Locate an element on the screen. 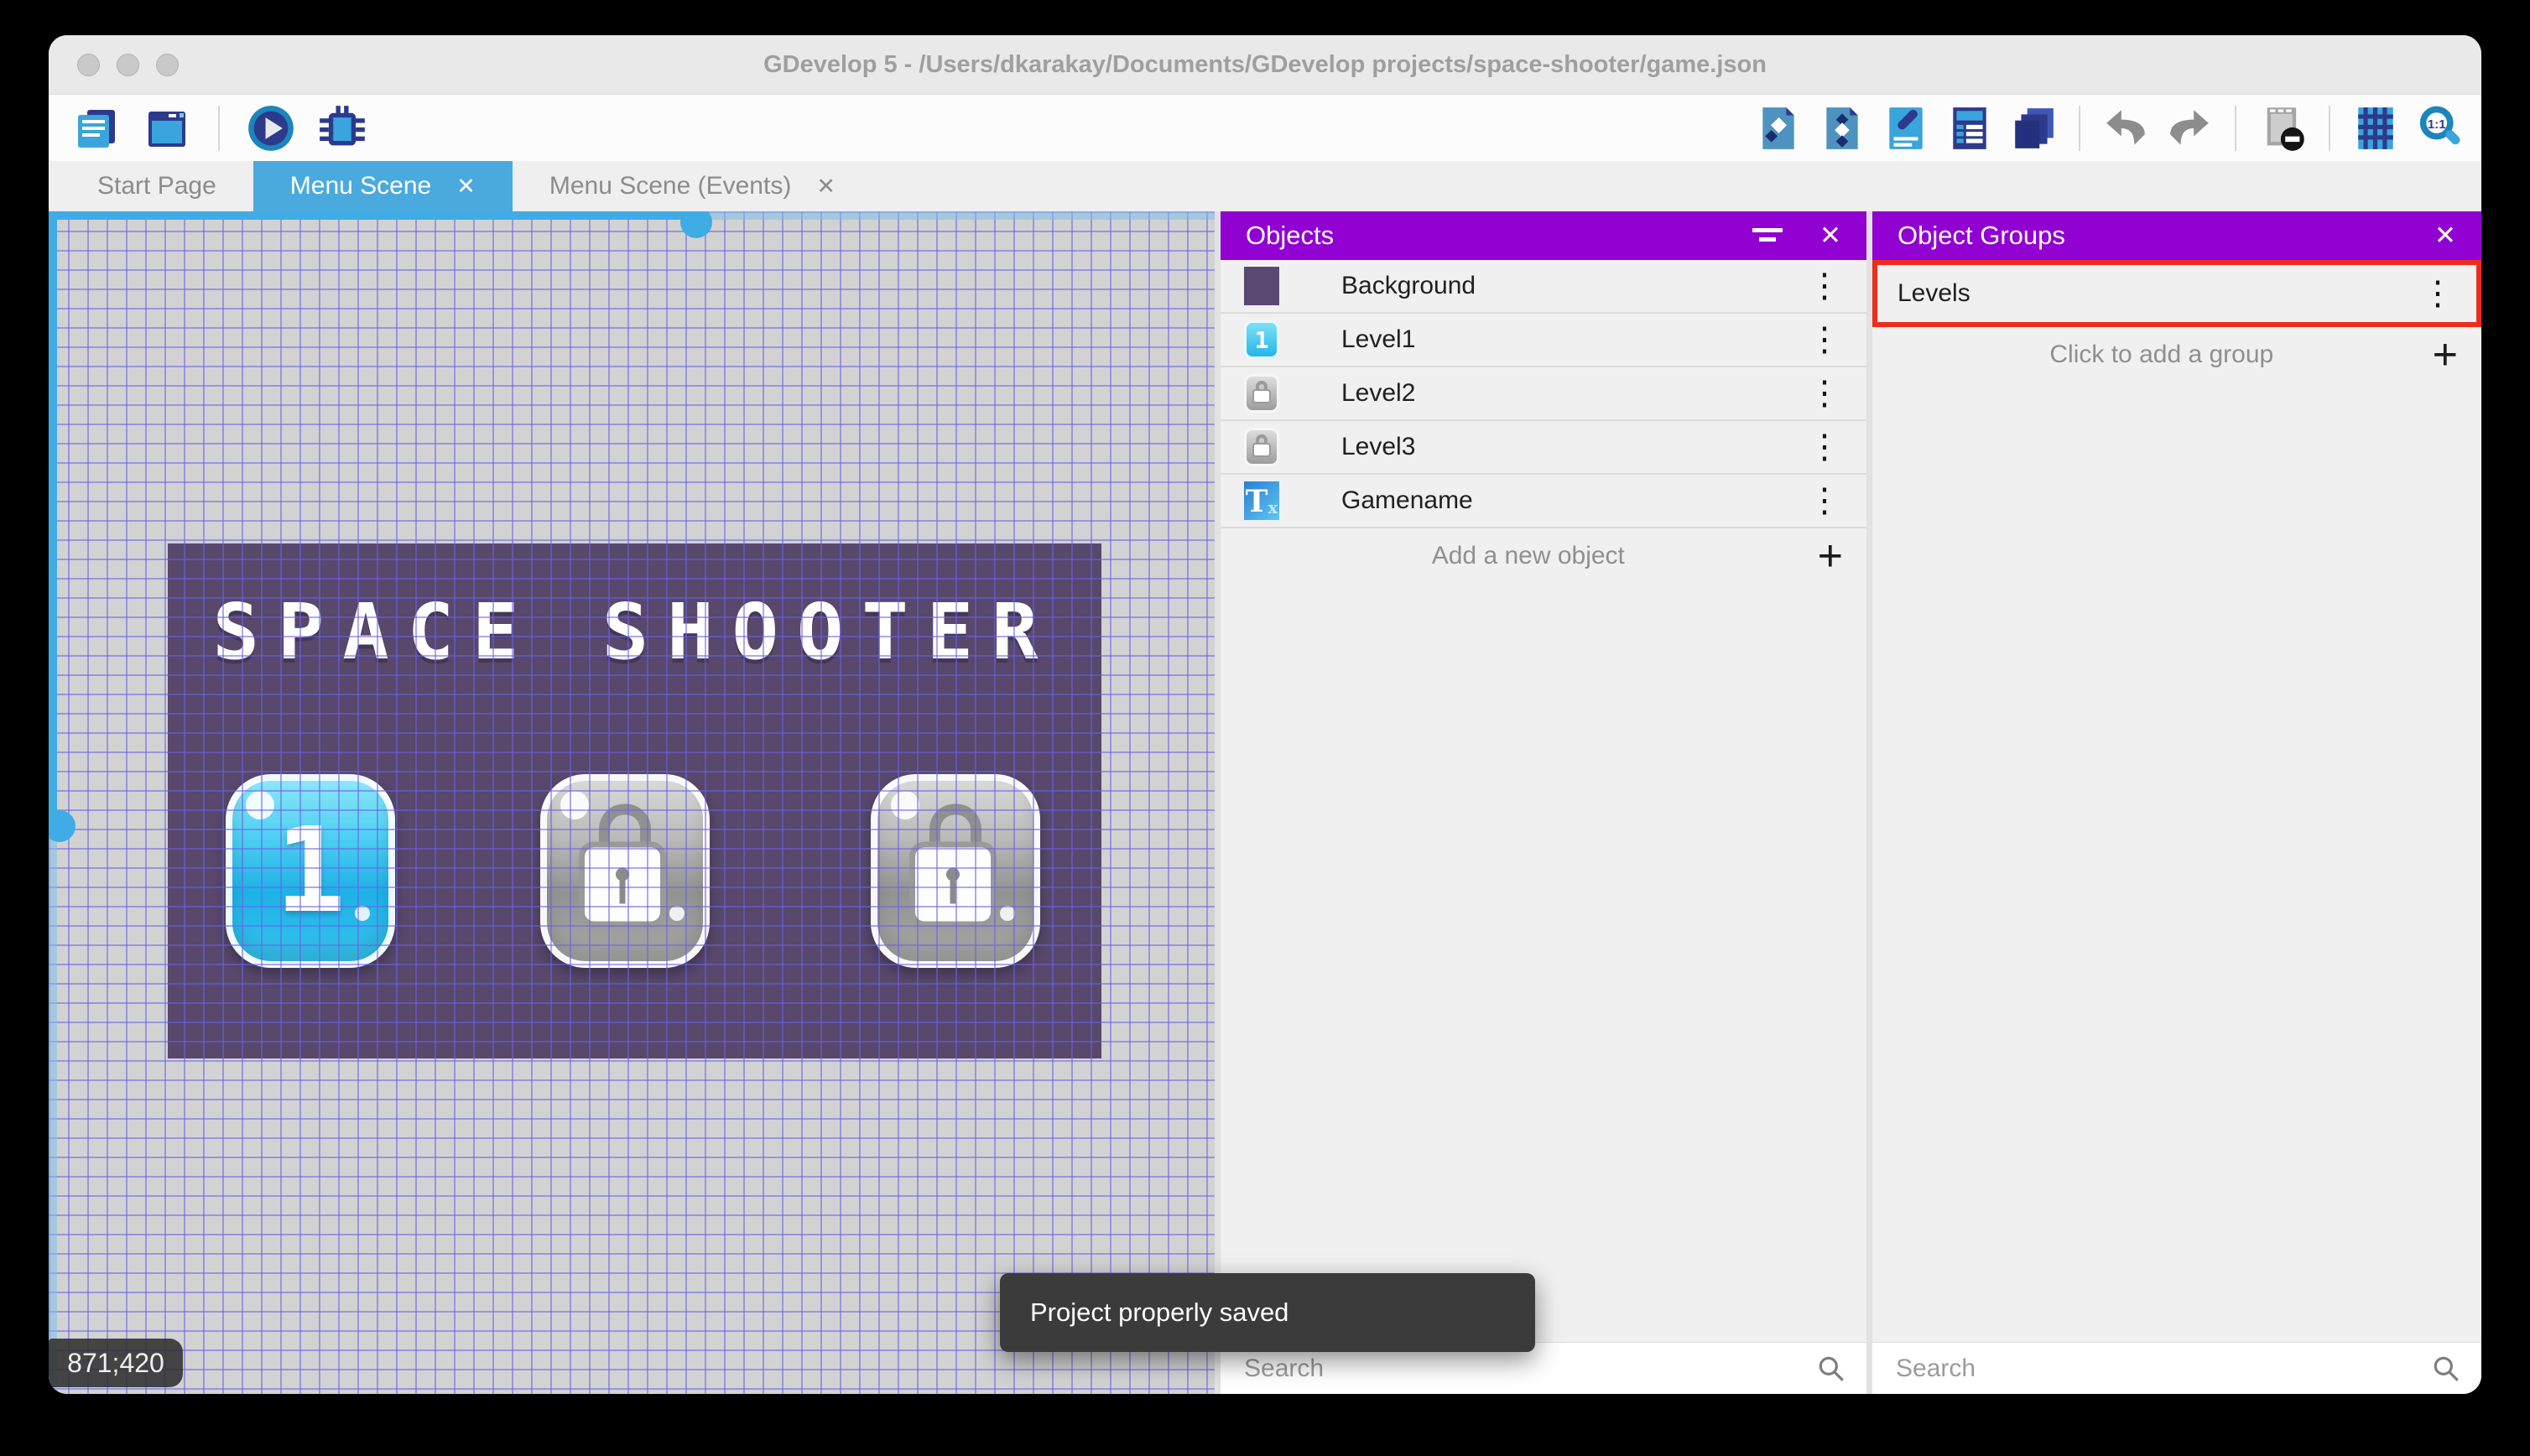 This screenshot has width=2530, height=1456. tab-menu-scene-events: Menu Scene (Events) ✕ is located at coordinates (692, 186).